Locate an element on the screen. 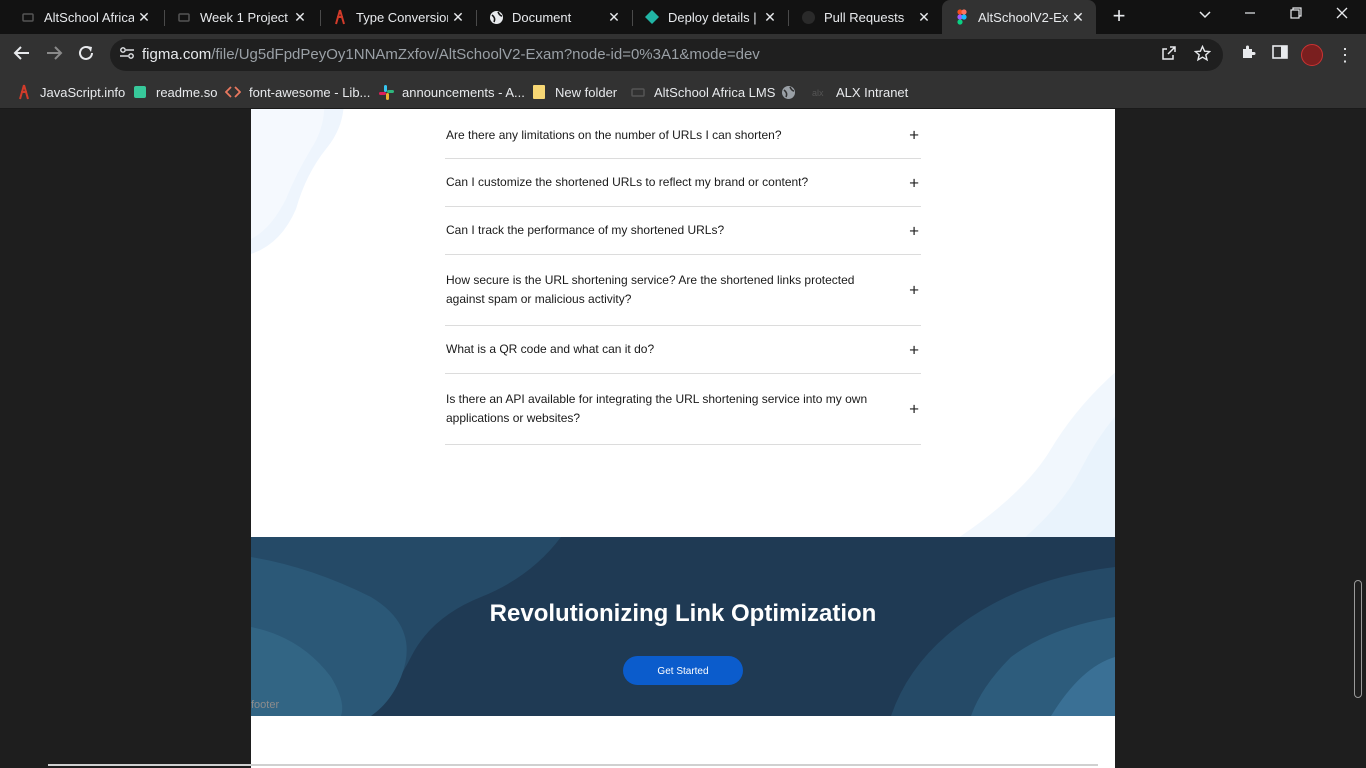 The height and width of the screenshot is (768, 1366). netlify-icon is located at coordinates (652, 17).